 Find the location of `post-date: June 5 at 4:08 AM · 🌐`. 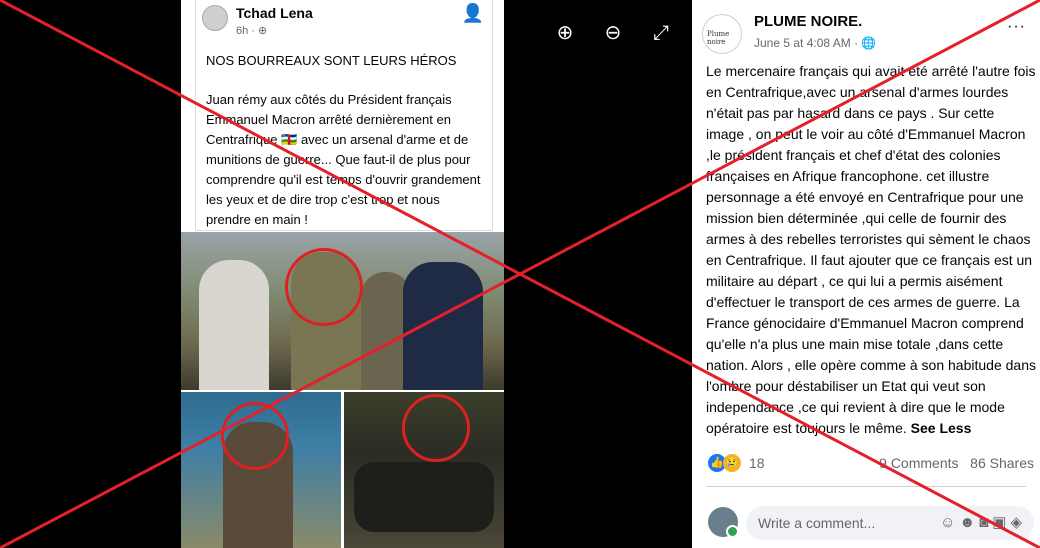

post-date: June 5 at 4:08 AM · 🌐 is located at coordinates (815, 43).